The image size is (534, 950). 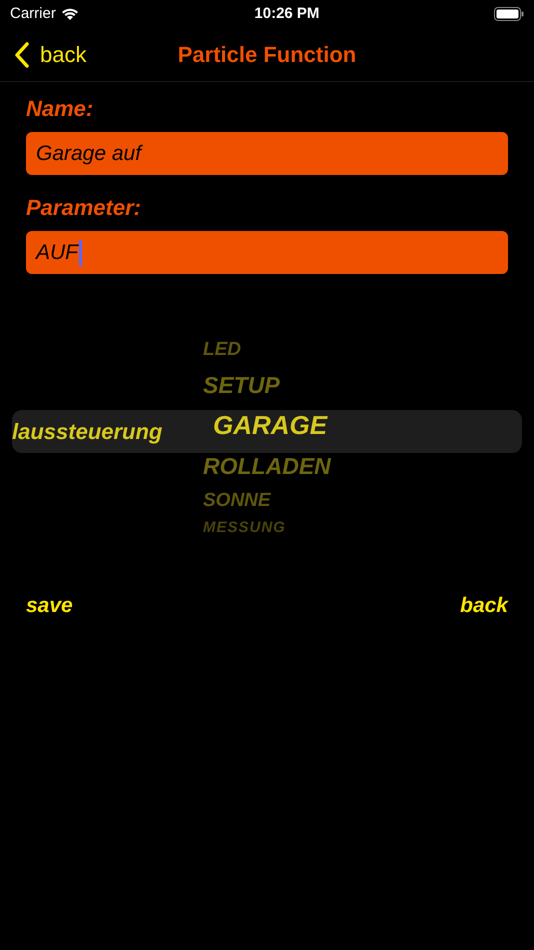 I want to click on save-button: save, so click(x=49, y=606).